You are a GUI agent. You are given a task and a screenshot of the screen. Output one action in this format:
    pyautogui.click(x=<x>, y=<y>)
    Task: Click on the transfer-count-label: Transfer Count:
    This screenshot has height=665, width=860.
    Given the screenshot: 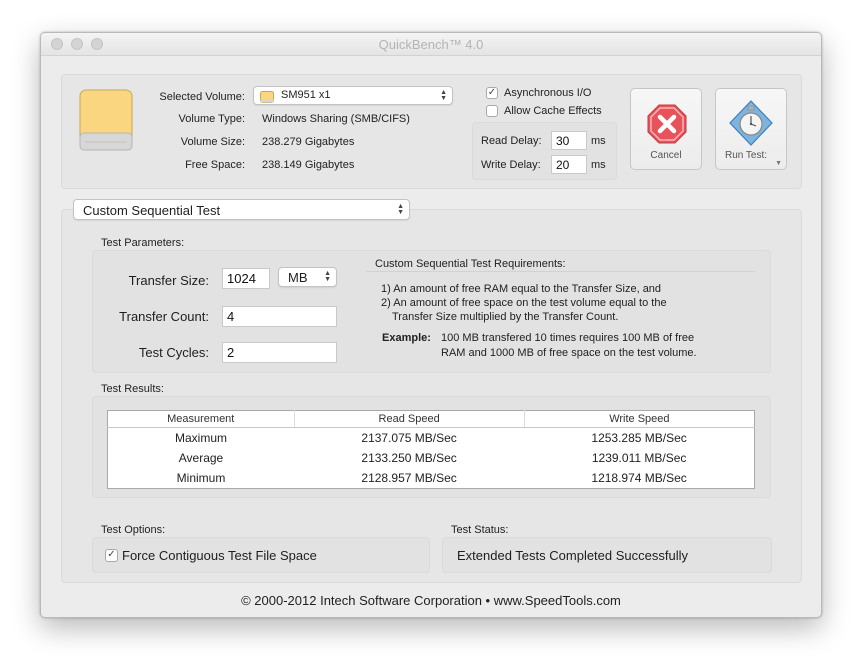 What is the action you would take?
    pyautogui.click(x=164, y=316)
    